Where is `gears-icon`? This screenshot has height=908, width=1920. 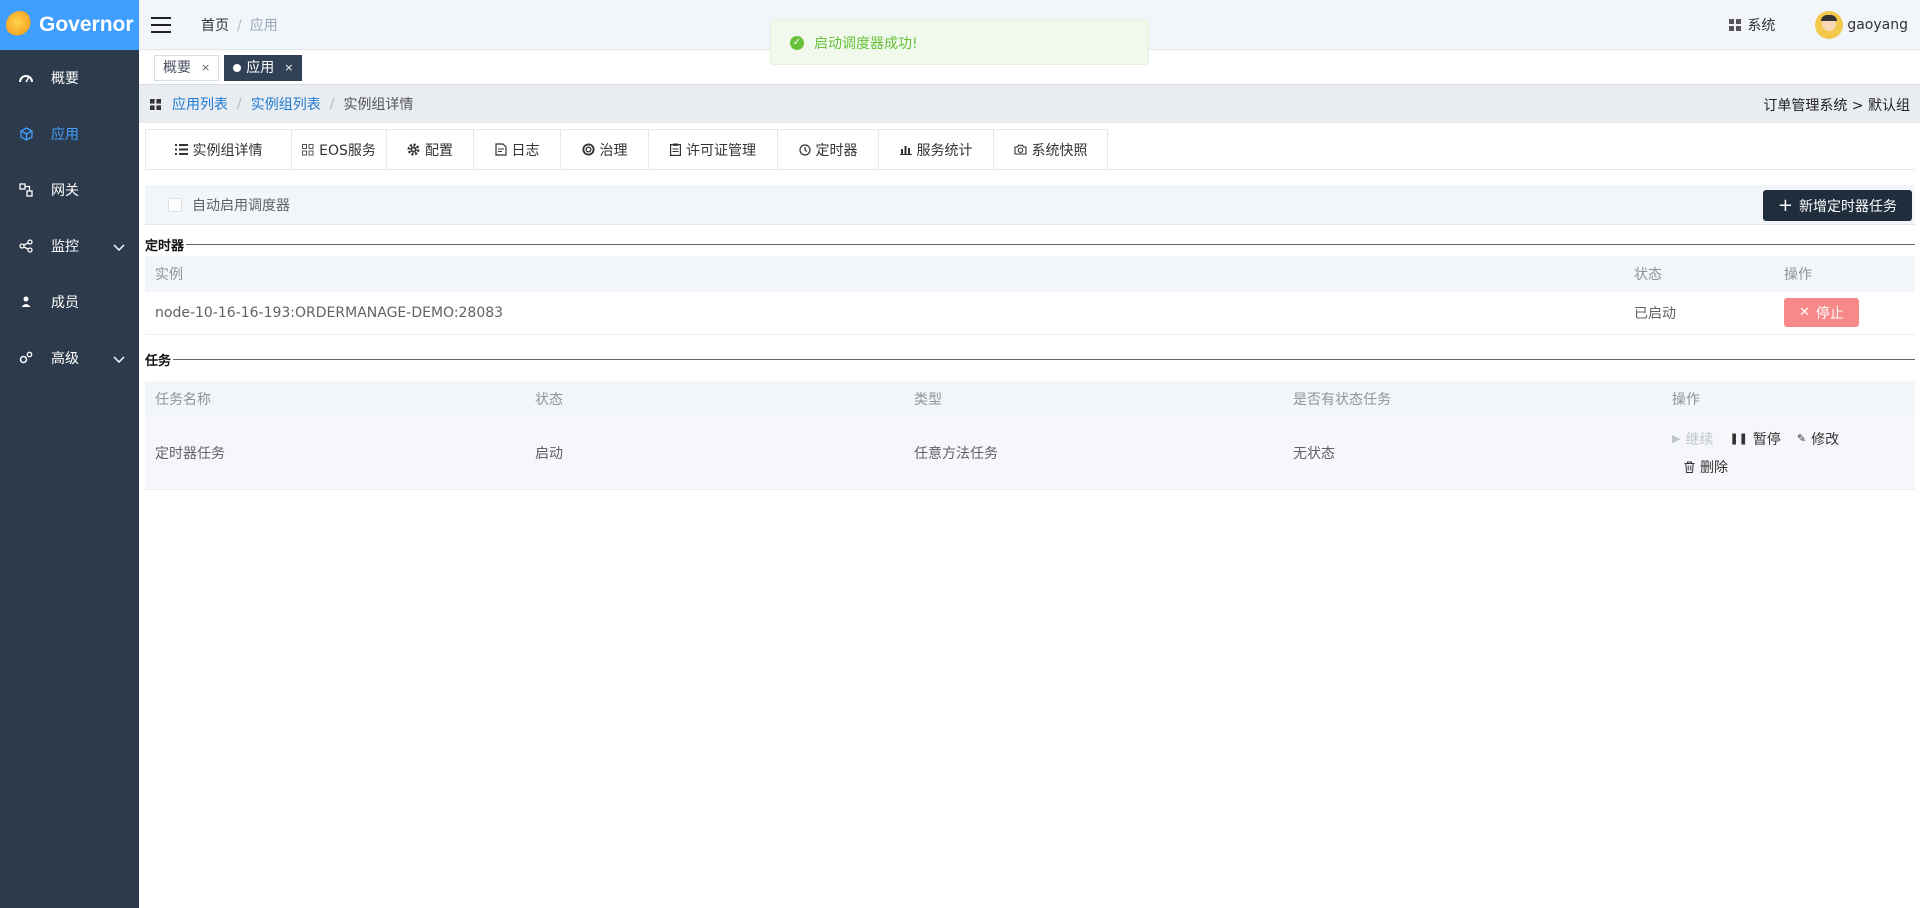 gears-icon is located at coordinates (26, 358).